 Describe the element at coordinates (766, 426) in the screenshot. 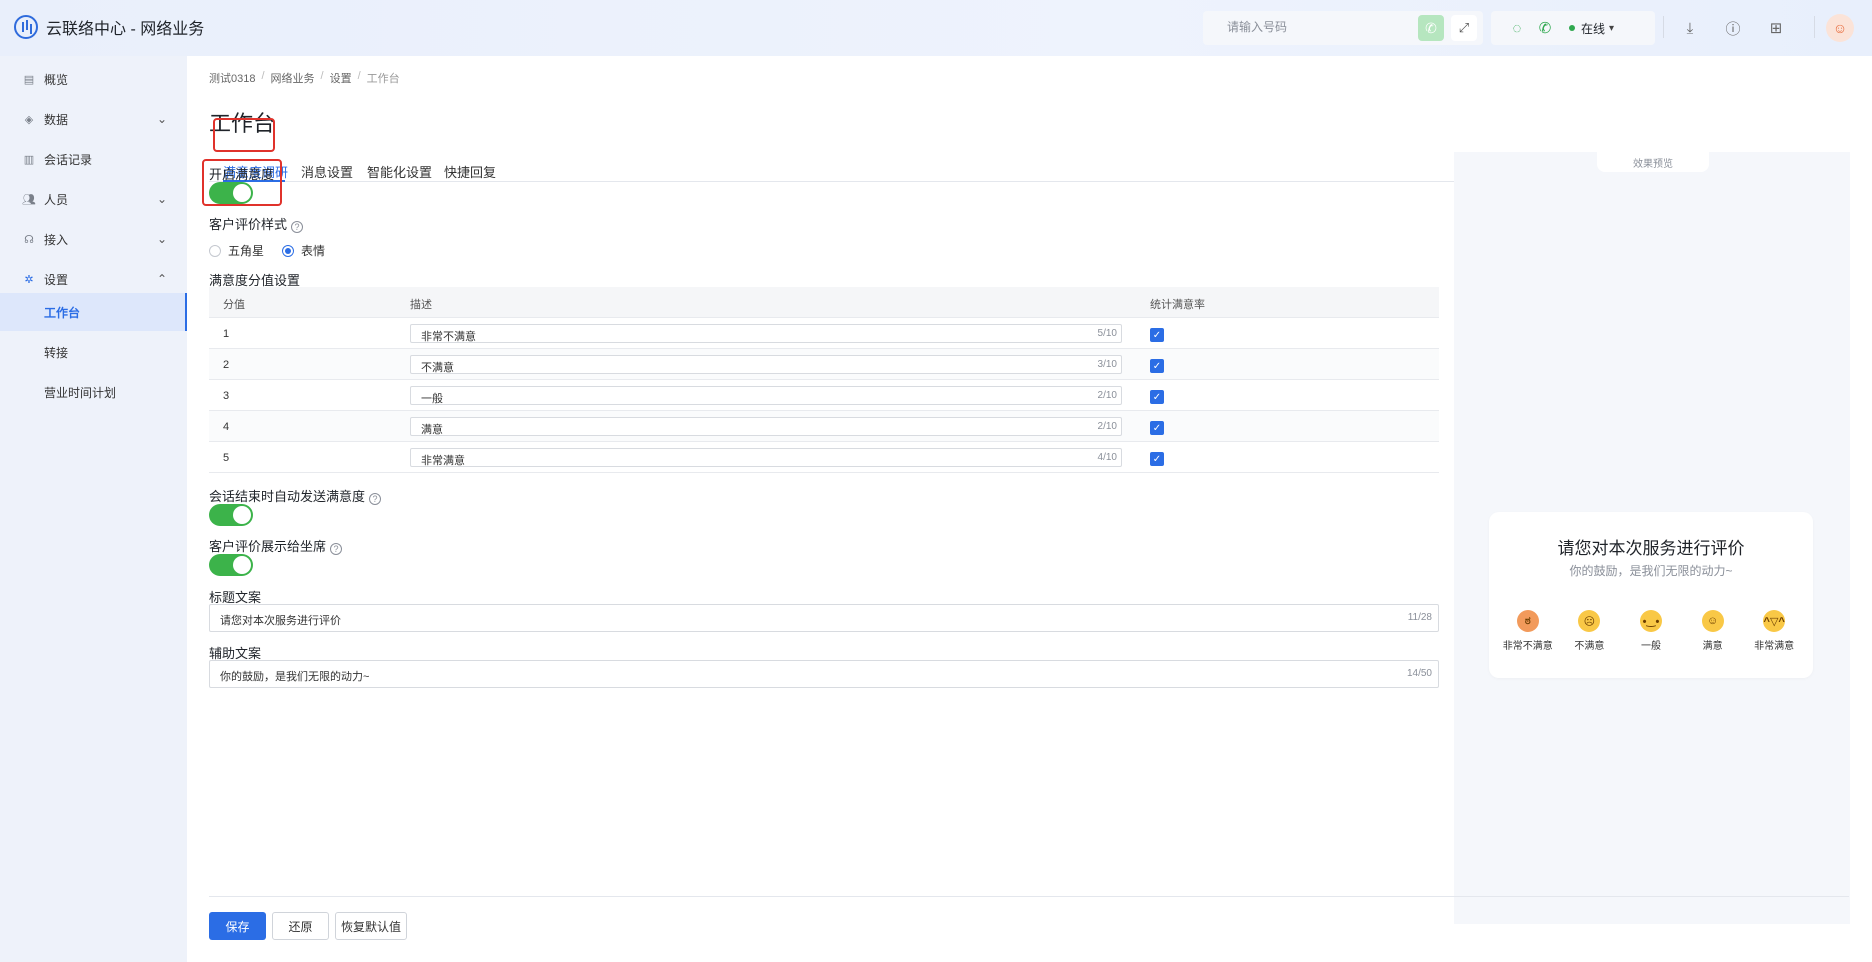

I see `description-input: 满意 2/10` at that location.